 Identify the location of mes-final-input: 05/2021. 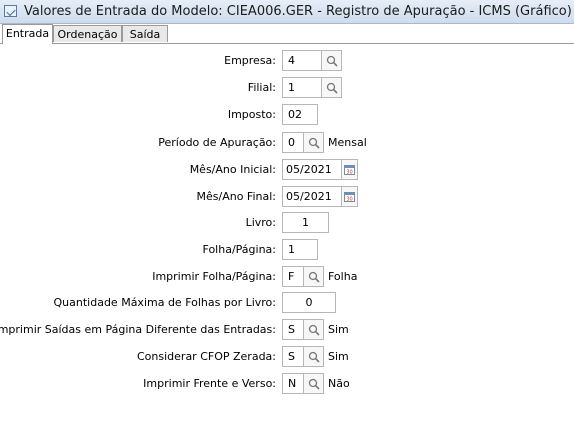
(312, 196).